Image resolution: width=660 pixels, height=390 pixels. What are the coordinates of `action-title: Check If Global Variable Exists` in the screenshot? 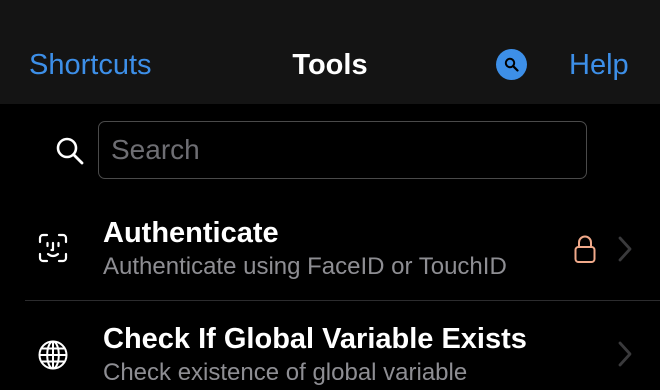 It's located at (315, 339).